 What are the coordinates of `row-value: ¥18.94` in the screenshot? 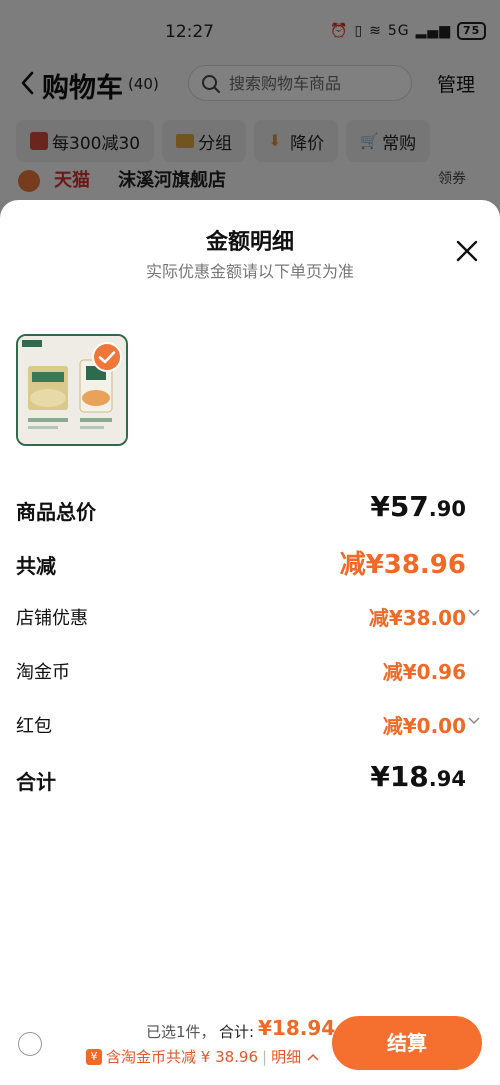 It's located at (418, 776).